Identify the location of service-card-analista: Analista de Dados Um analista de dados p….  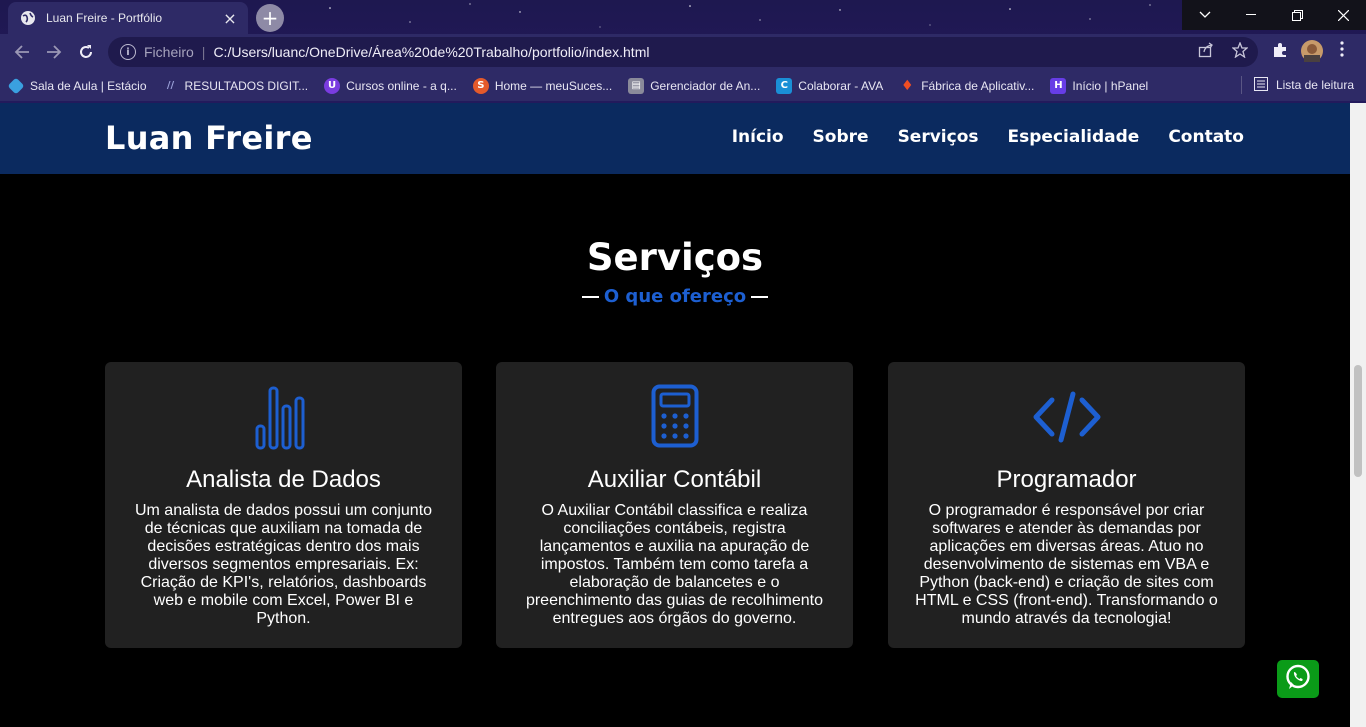
(283, 505).